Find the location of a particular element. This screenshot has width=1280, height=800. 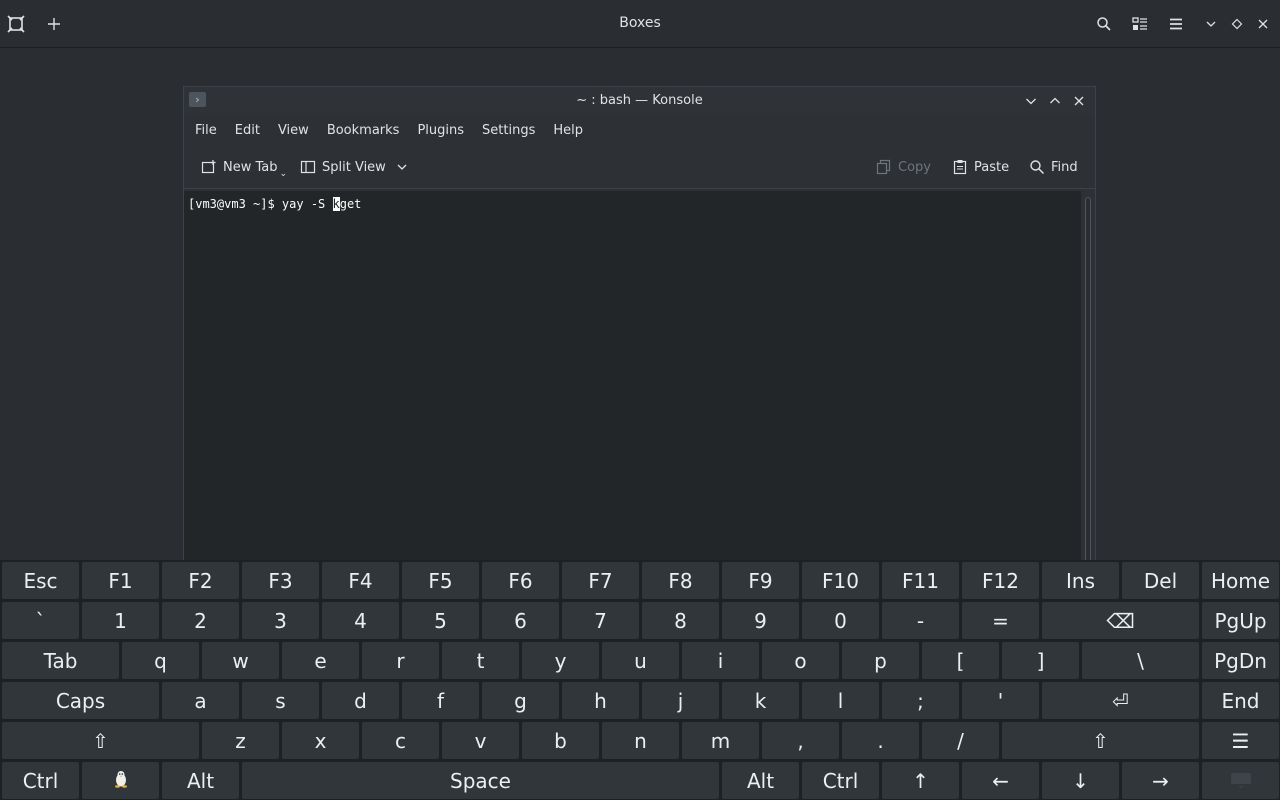

key-f3: F3 is located at coordinates (280, 580).